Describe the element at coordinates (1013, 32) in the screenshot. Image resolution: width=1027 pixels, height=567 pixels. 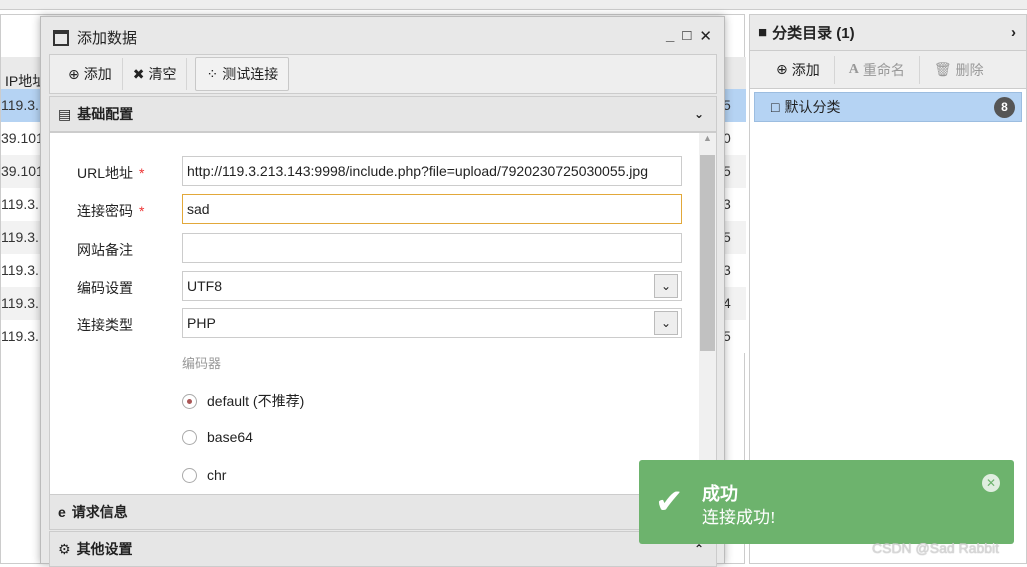
I see `chevron-right-icon: ›` at that location.